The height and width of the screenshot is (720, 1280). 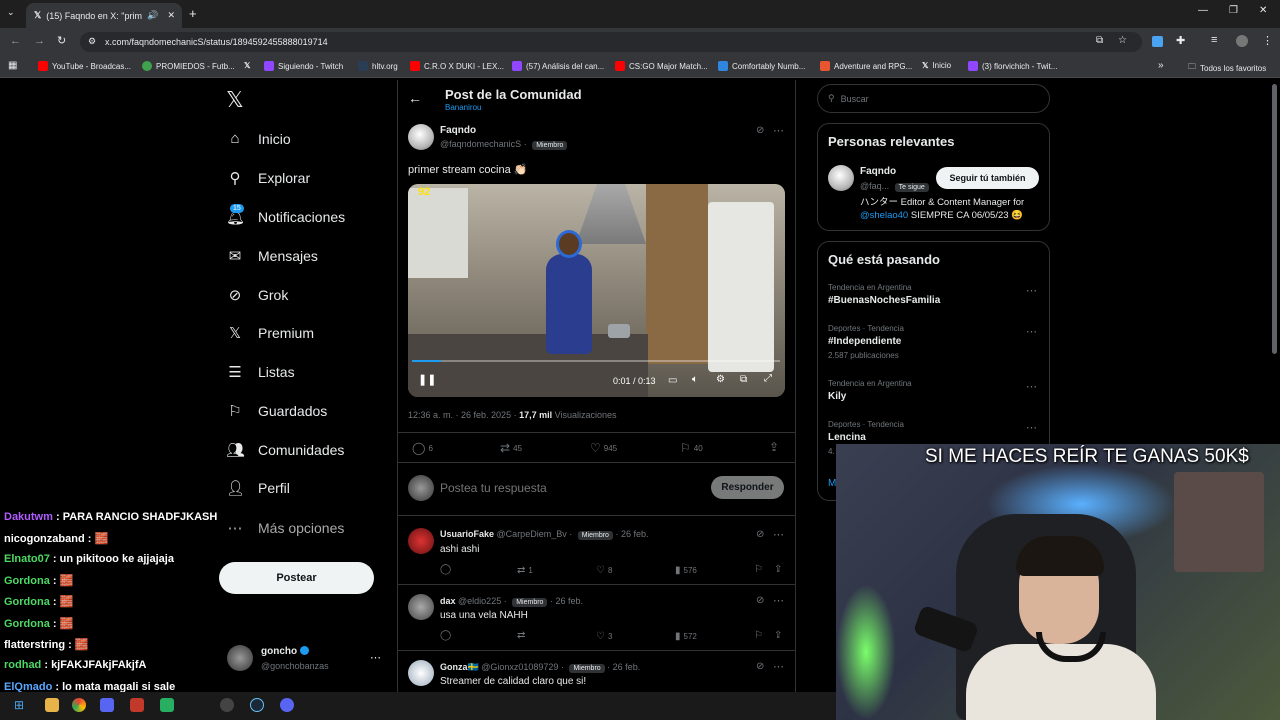 What do you see at coordinates (22, 665) in the screenshot?
I see `chat-username: rodhad` at bounding box center [22, 665].